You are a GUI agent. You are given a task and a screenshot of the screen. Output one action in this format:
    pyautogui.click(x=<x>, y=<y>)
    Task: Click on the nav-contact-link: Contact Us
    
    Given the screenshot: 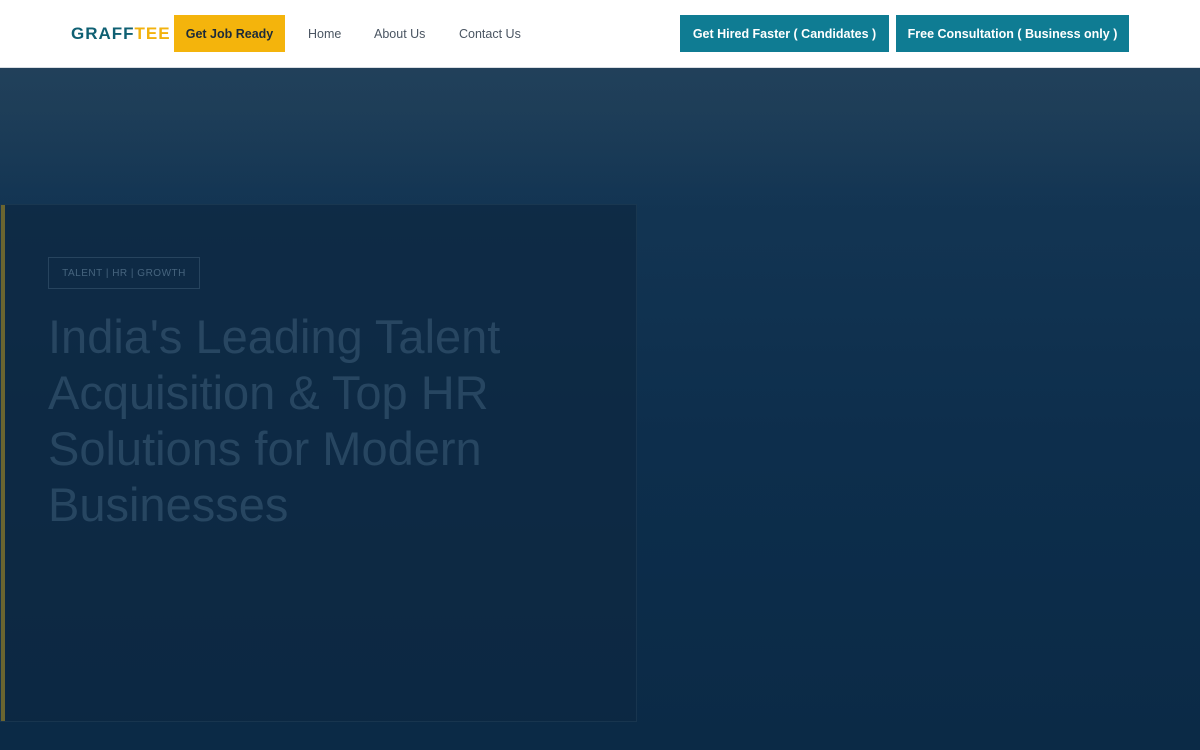 What is the action you would take?
    pyautogui.click(x=490, y=34)
    